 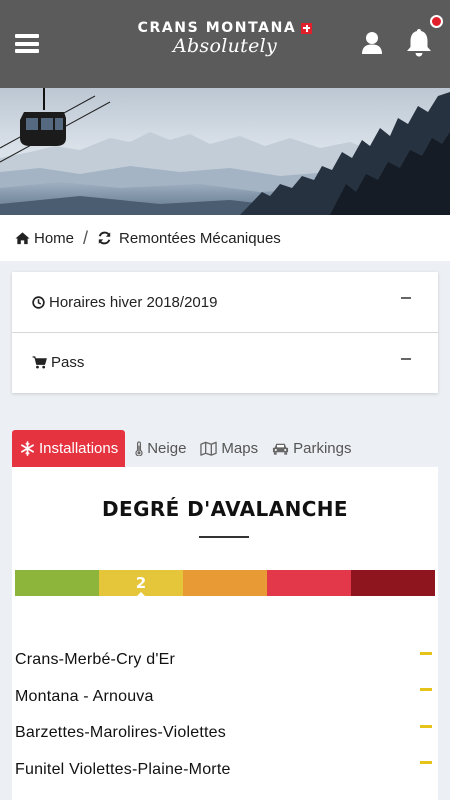 I want to click on map-icon, so click(x=209, y=448).